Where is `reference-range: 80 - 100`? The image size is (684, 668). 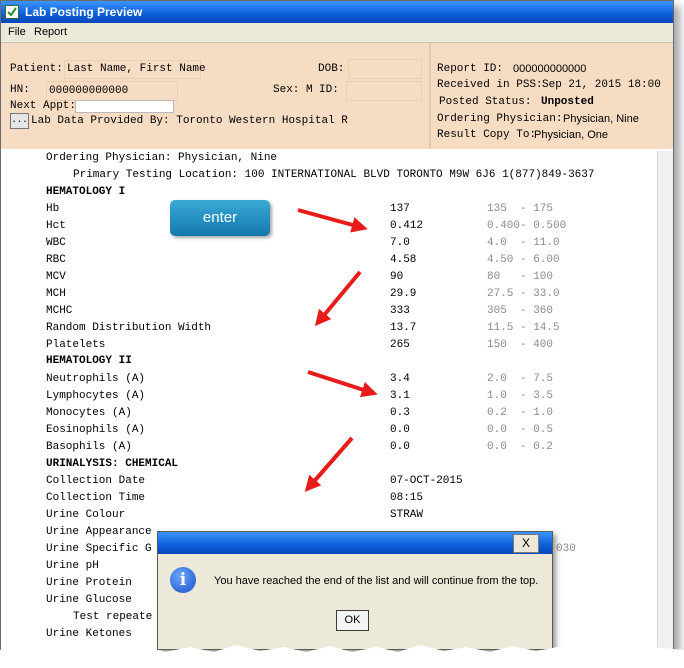 reference-range: 80 - 100 is located at coordinates (520, 277).